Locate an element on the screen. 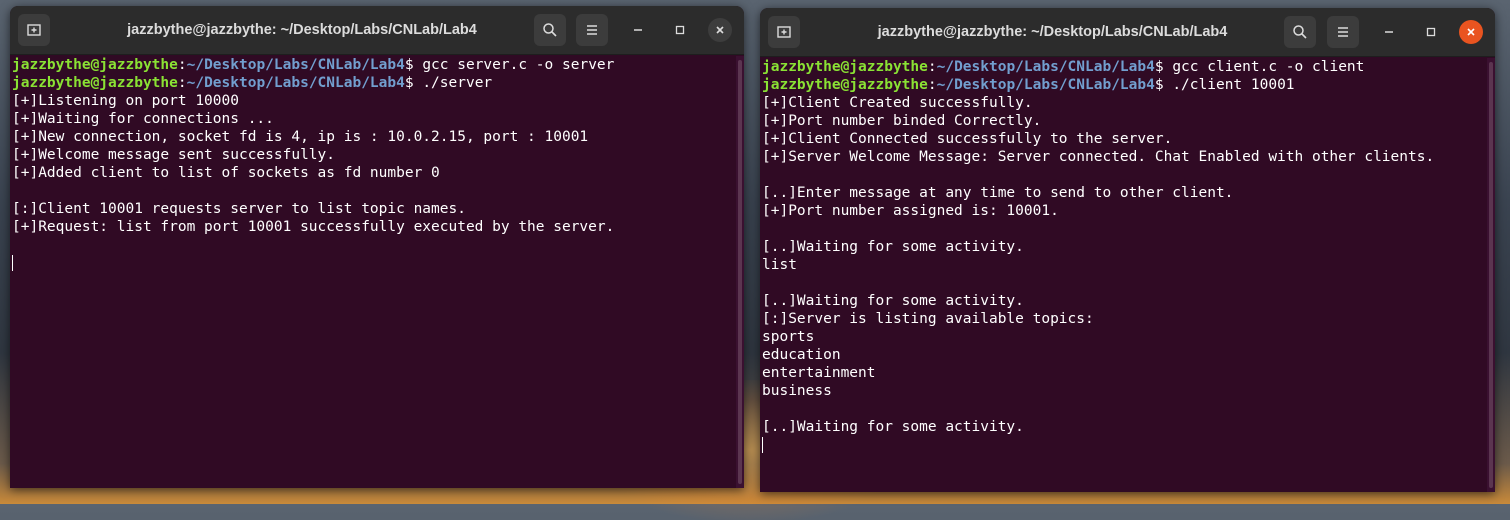  output-line: education is located at coordinates (801, 355).